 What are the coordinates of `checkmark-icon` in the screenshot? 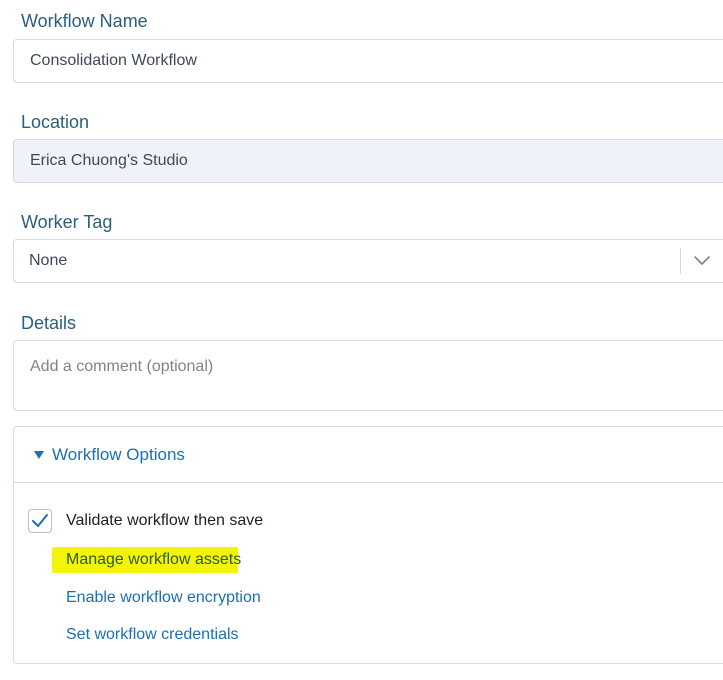 It's located at (40, 520).